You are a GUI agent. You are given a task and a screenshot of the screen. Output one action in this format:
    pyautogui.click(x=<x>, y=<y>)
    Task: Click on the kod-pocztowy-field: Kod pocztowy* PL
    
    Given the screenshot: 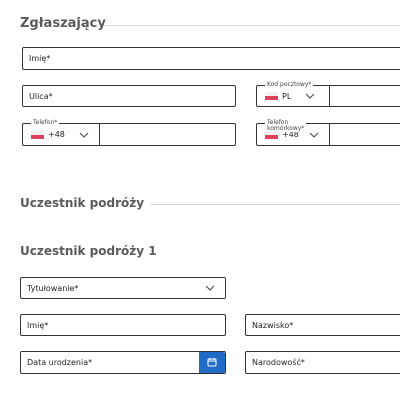 What is the action you would take?
    pyautogui.click(x=328, y=94)
    